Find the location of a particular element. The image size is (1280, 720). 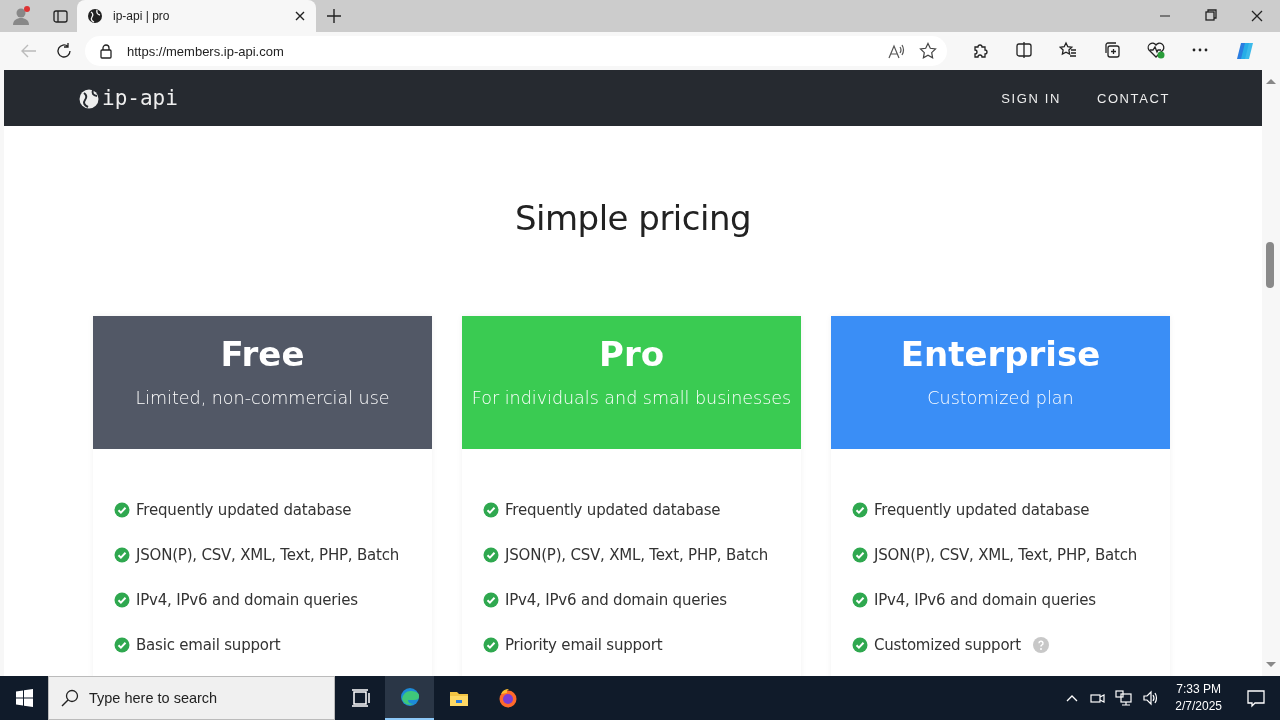

network-icon is located at coordinates (1124, 698).